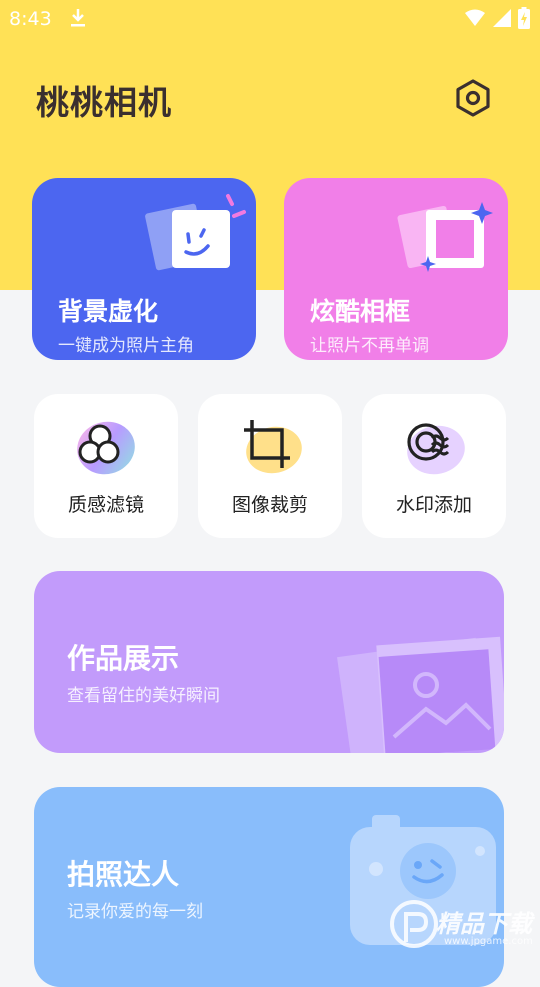  Describe the element at coordinates (396, 269) in the screenshot. I see `cool-frame-card: 炫酷相框 让照片不再单调` at that location.